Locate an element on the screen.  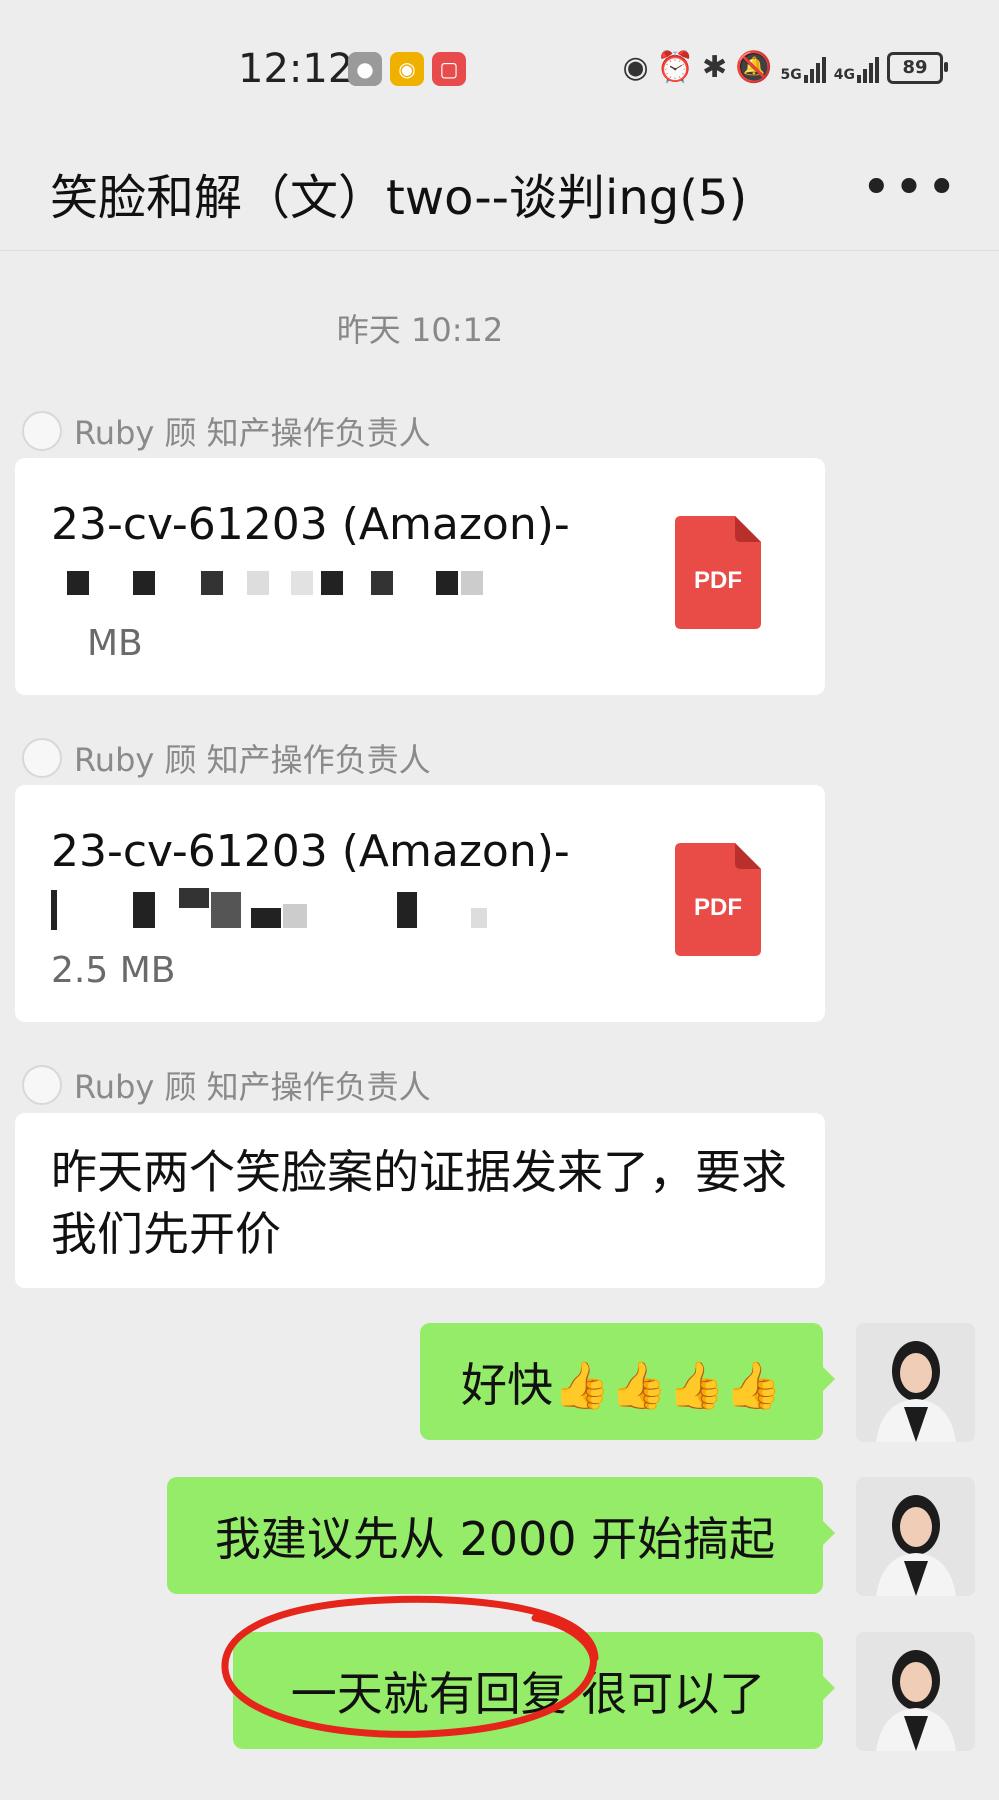
bluetooth-icon: ✱ is located at coordinates (715, 67).